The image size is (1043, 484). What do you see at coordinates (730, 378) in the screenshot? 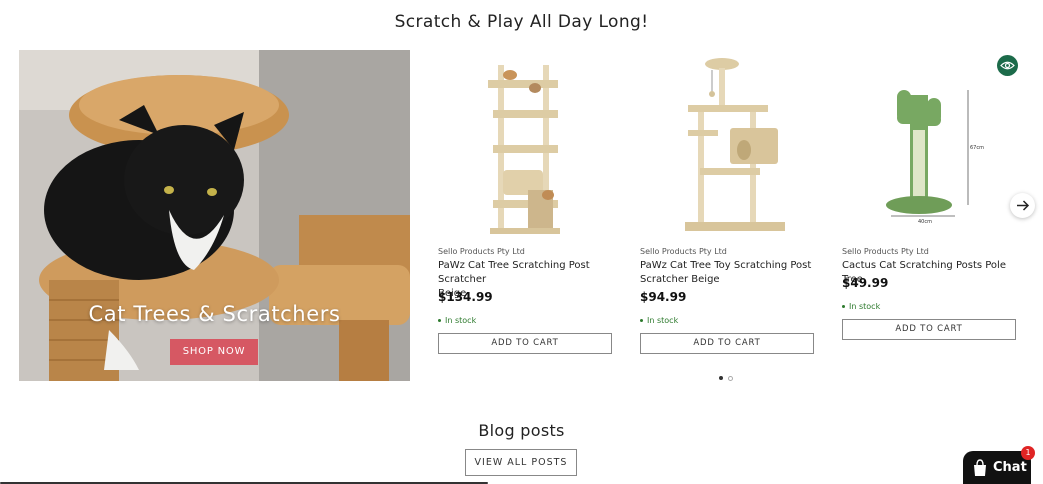
I see `carousel-dot` at bounding box center [730, 378].